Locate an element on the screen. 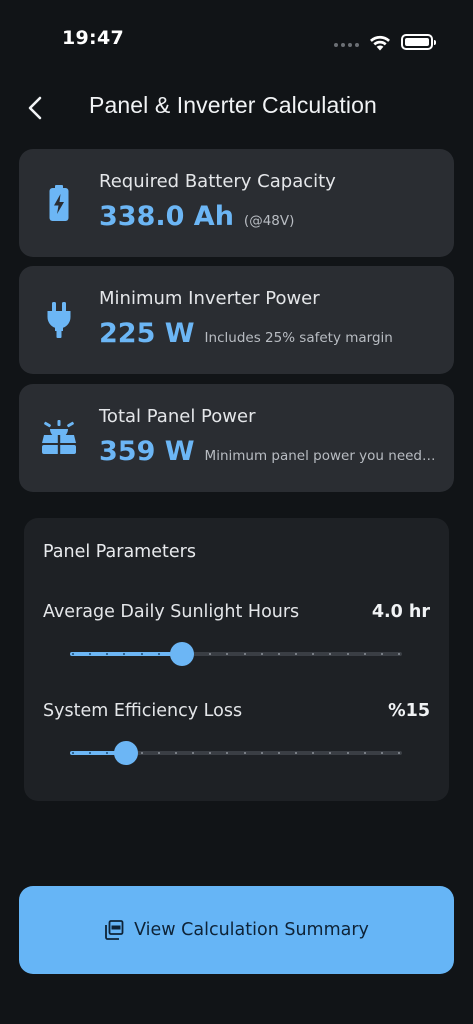  sunlight-hours-value: 4.0 hr is located at coordinates (400, 612).